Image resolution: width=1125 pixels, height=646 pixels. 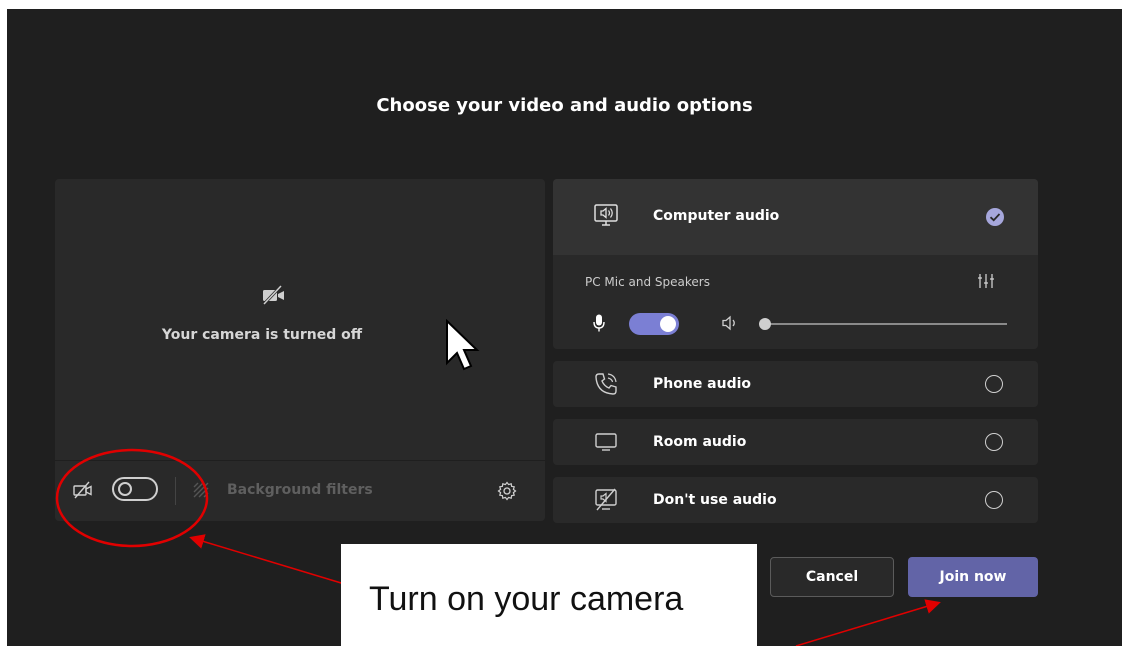 What do you see at coordinates (175, 491) in the screenshot?
I see `toolbar-divider` at bounding box center [175, 491].